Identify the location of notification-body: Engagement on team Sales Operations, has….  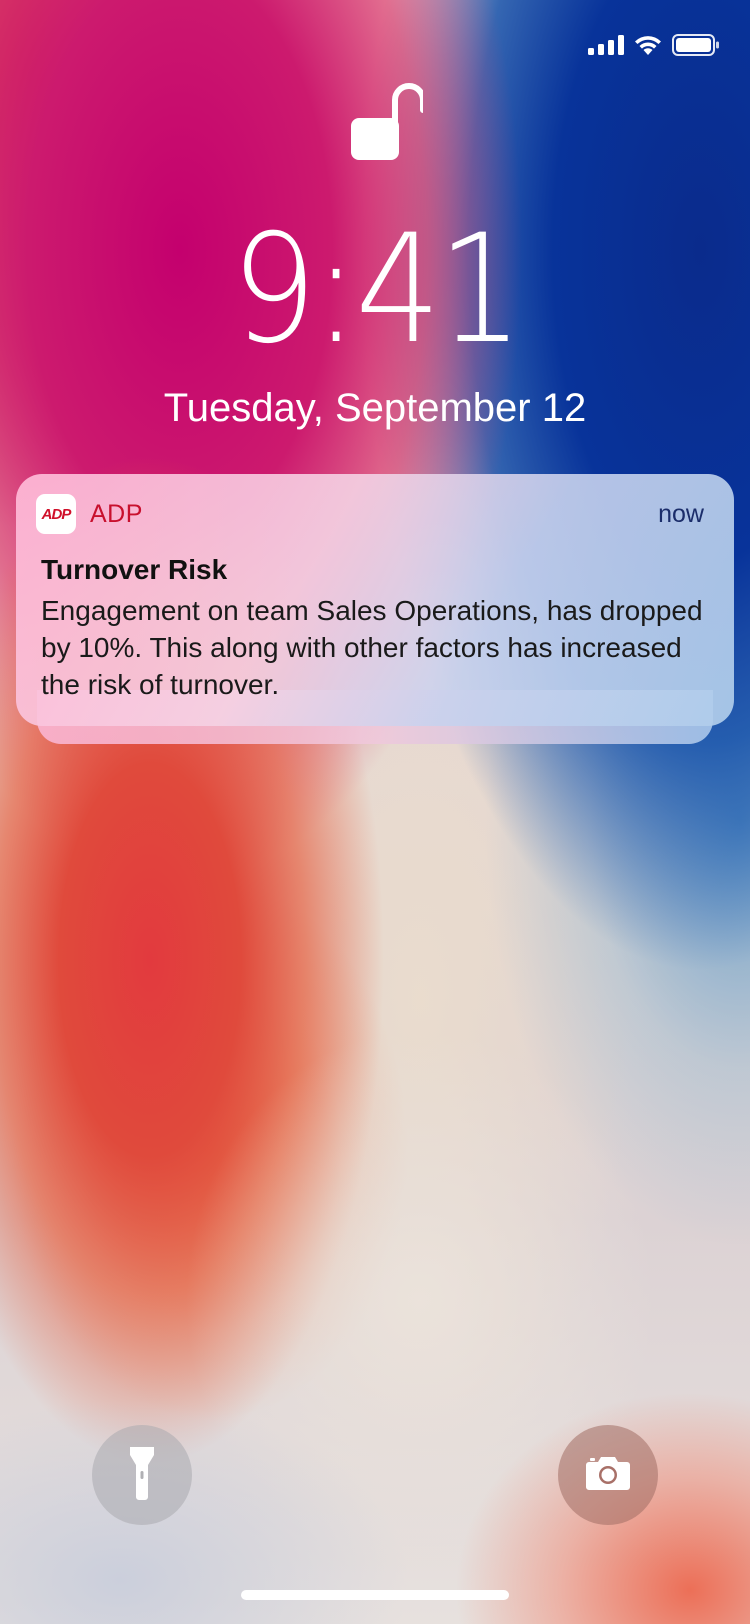
(372, 647).